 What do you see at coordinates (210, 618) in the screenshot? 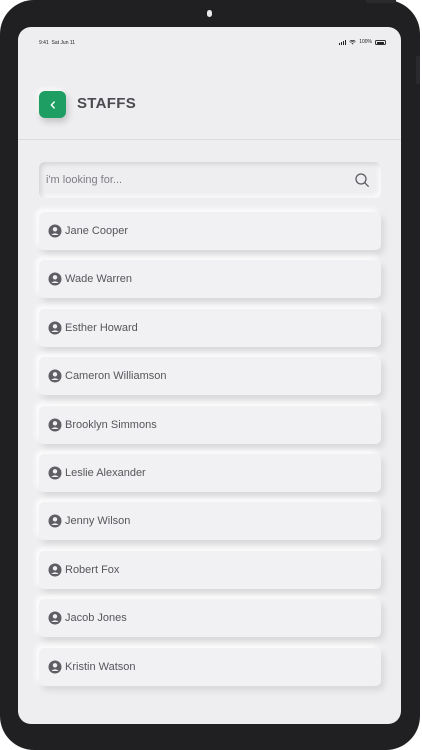
I see `staff-list-item: Jacob Jones` at bounding box center [210, 618].